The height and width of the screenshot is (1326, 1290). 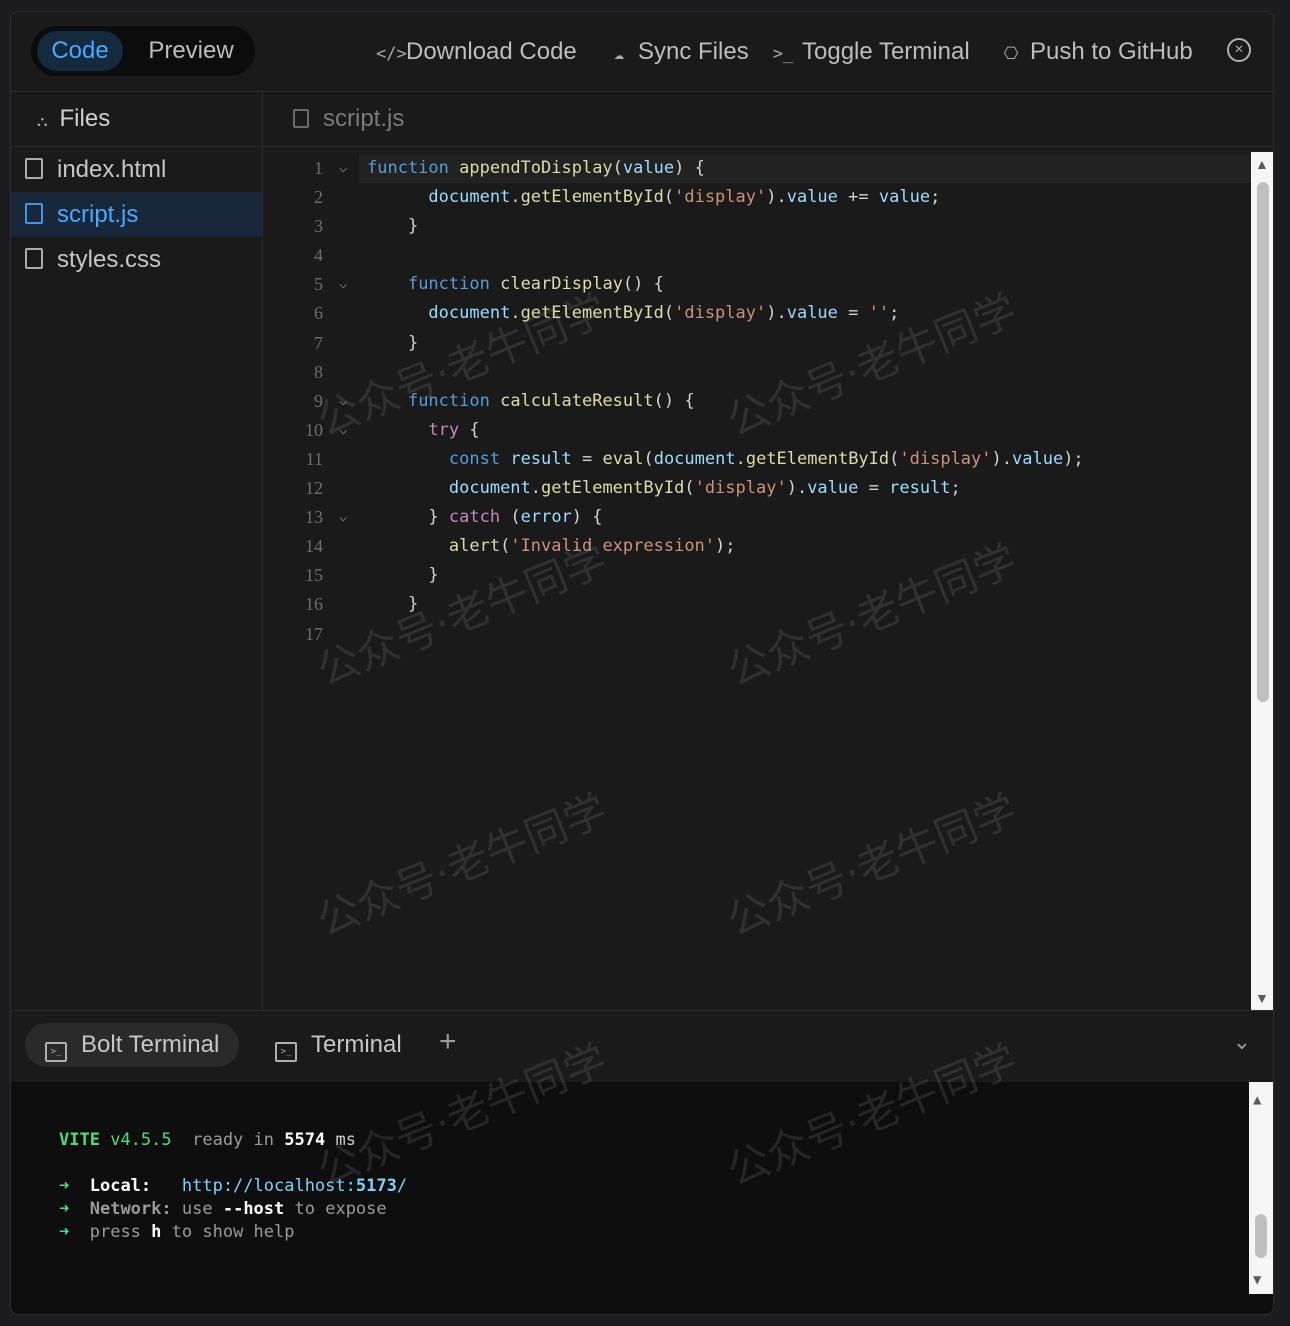 I want to click on file-sidebar: ⛬ Files index.html script.js styles.css, so click(x=137, y=551).